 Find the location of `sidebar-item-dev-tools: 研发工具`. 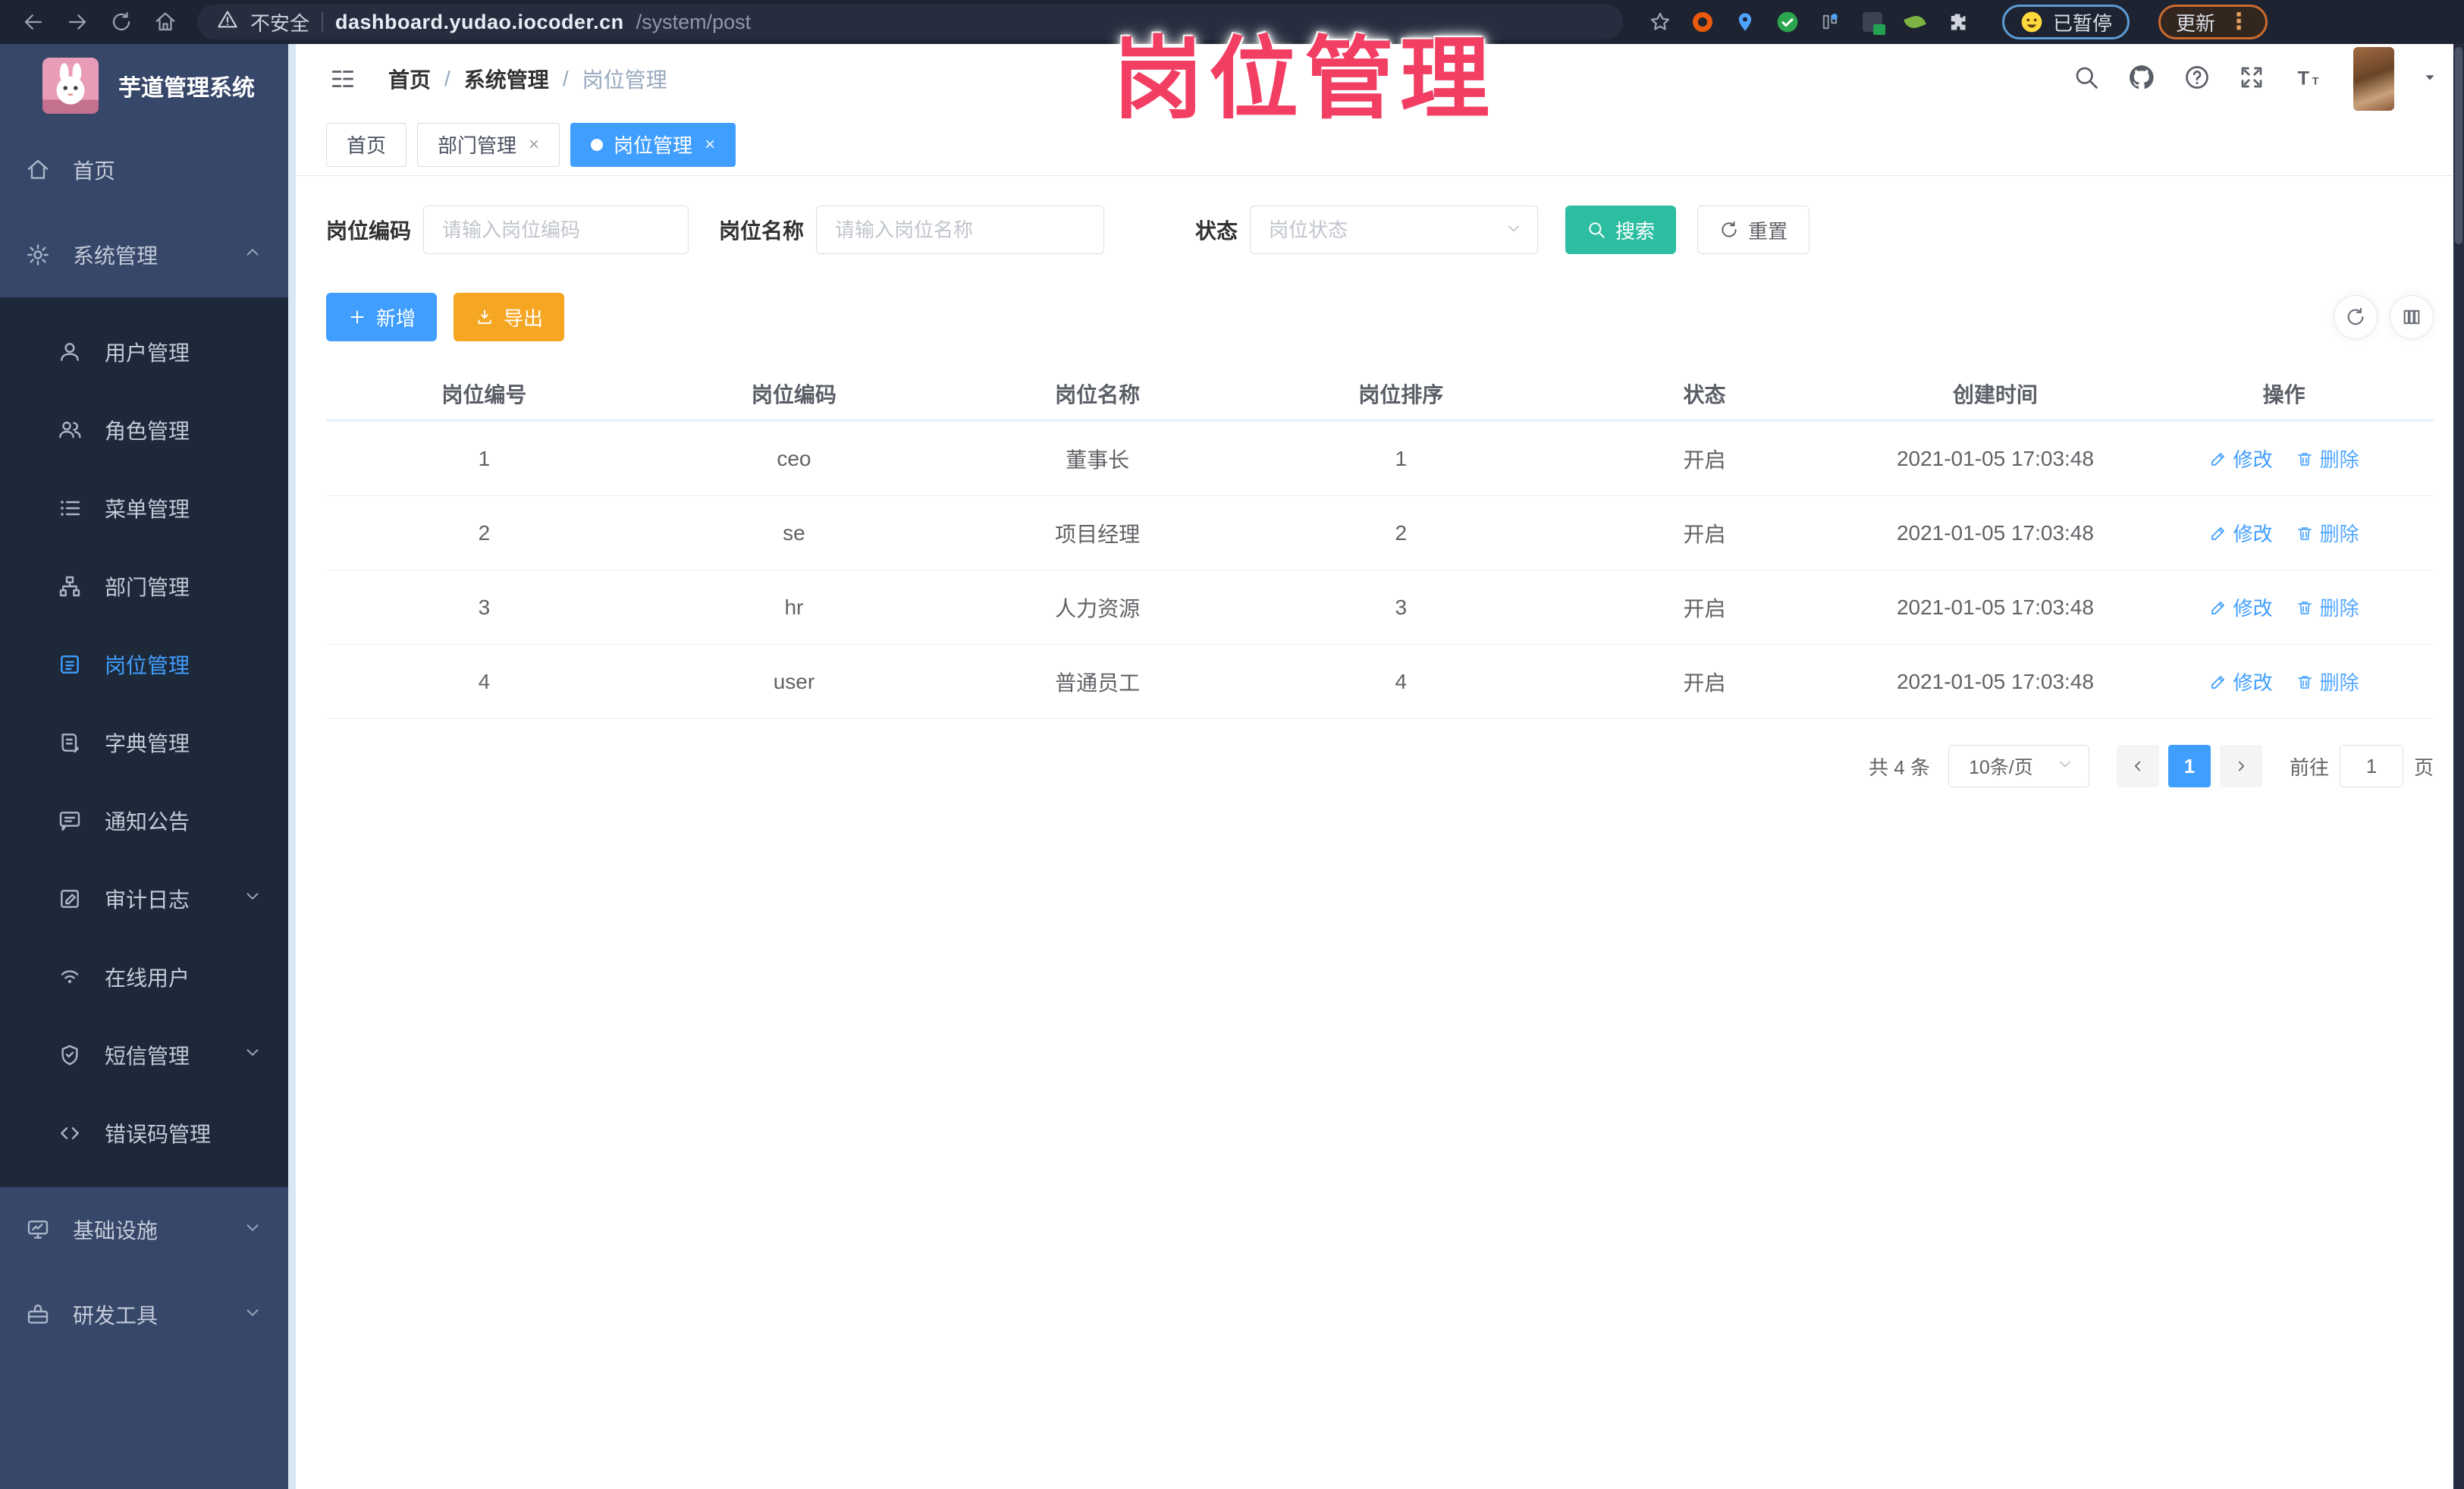

sidebar-item-dev-tools: 研发工具 is located at coordinates (148, 1314).